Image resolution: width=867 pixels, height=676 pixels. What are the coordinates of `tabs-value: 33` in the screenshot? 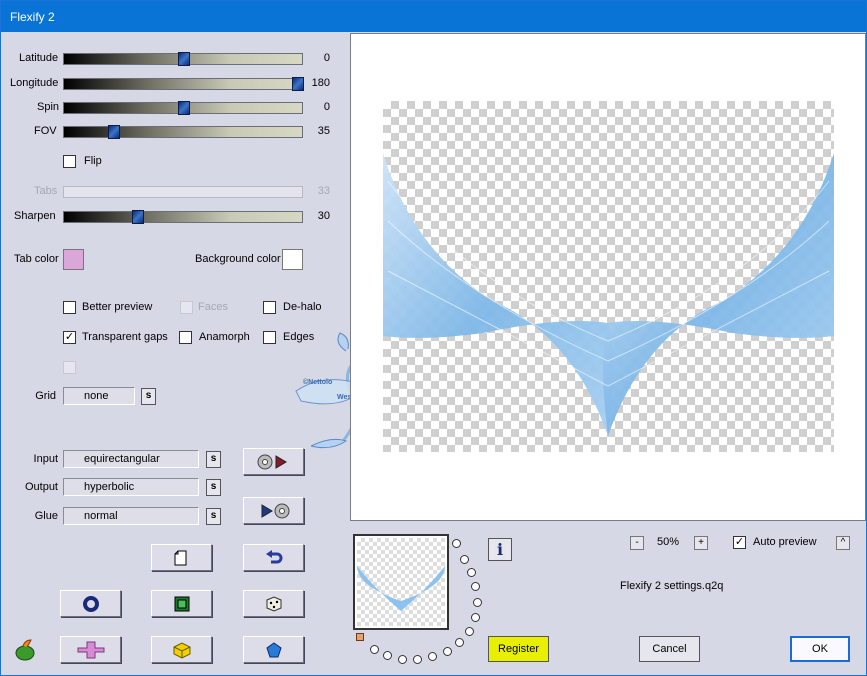 It's located at (323, 191).